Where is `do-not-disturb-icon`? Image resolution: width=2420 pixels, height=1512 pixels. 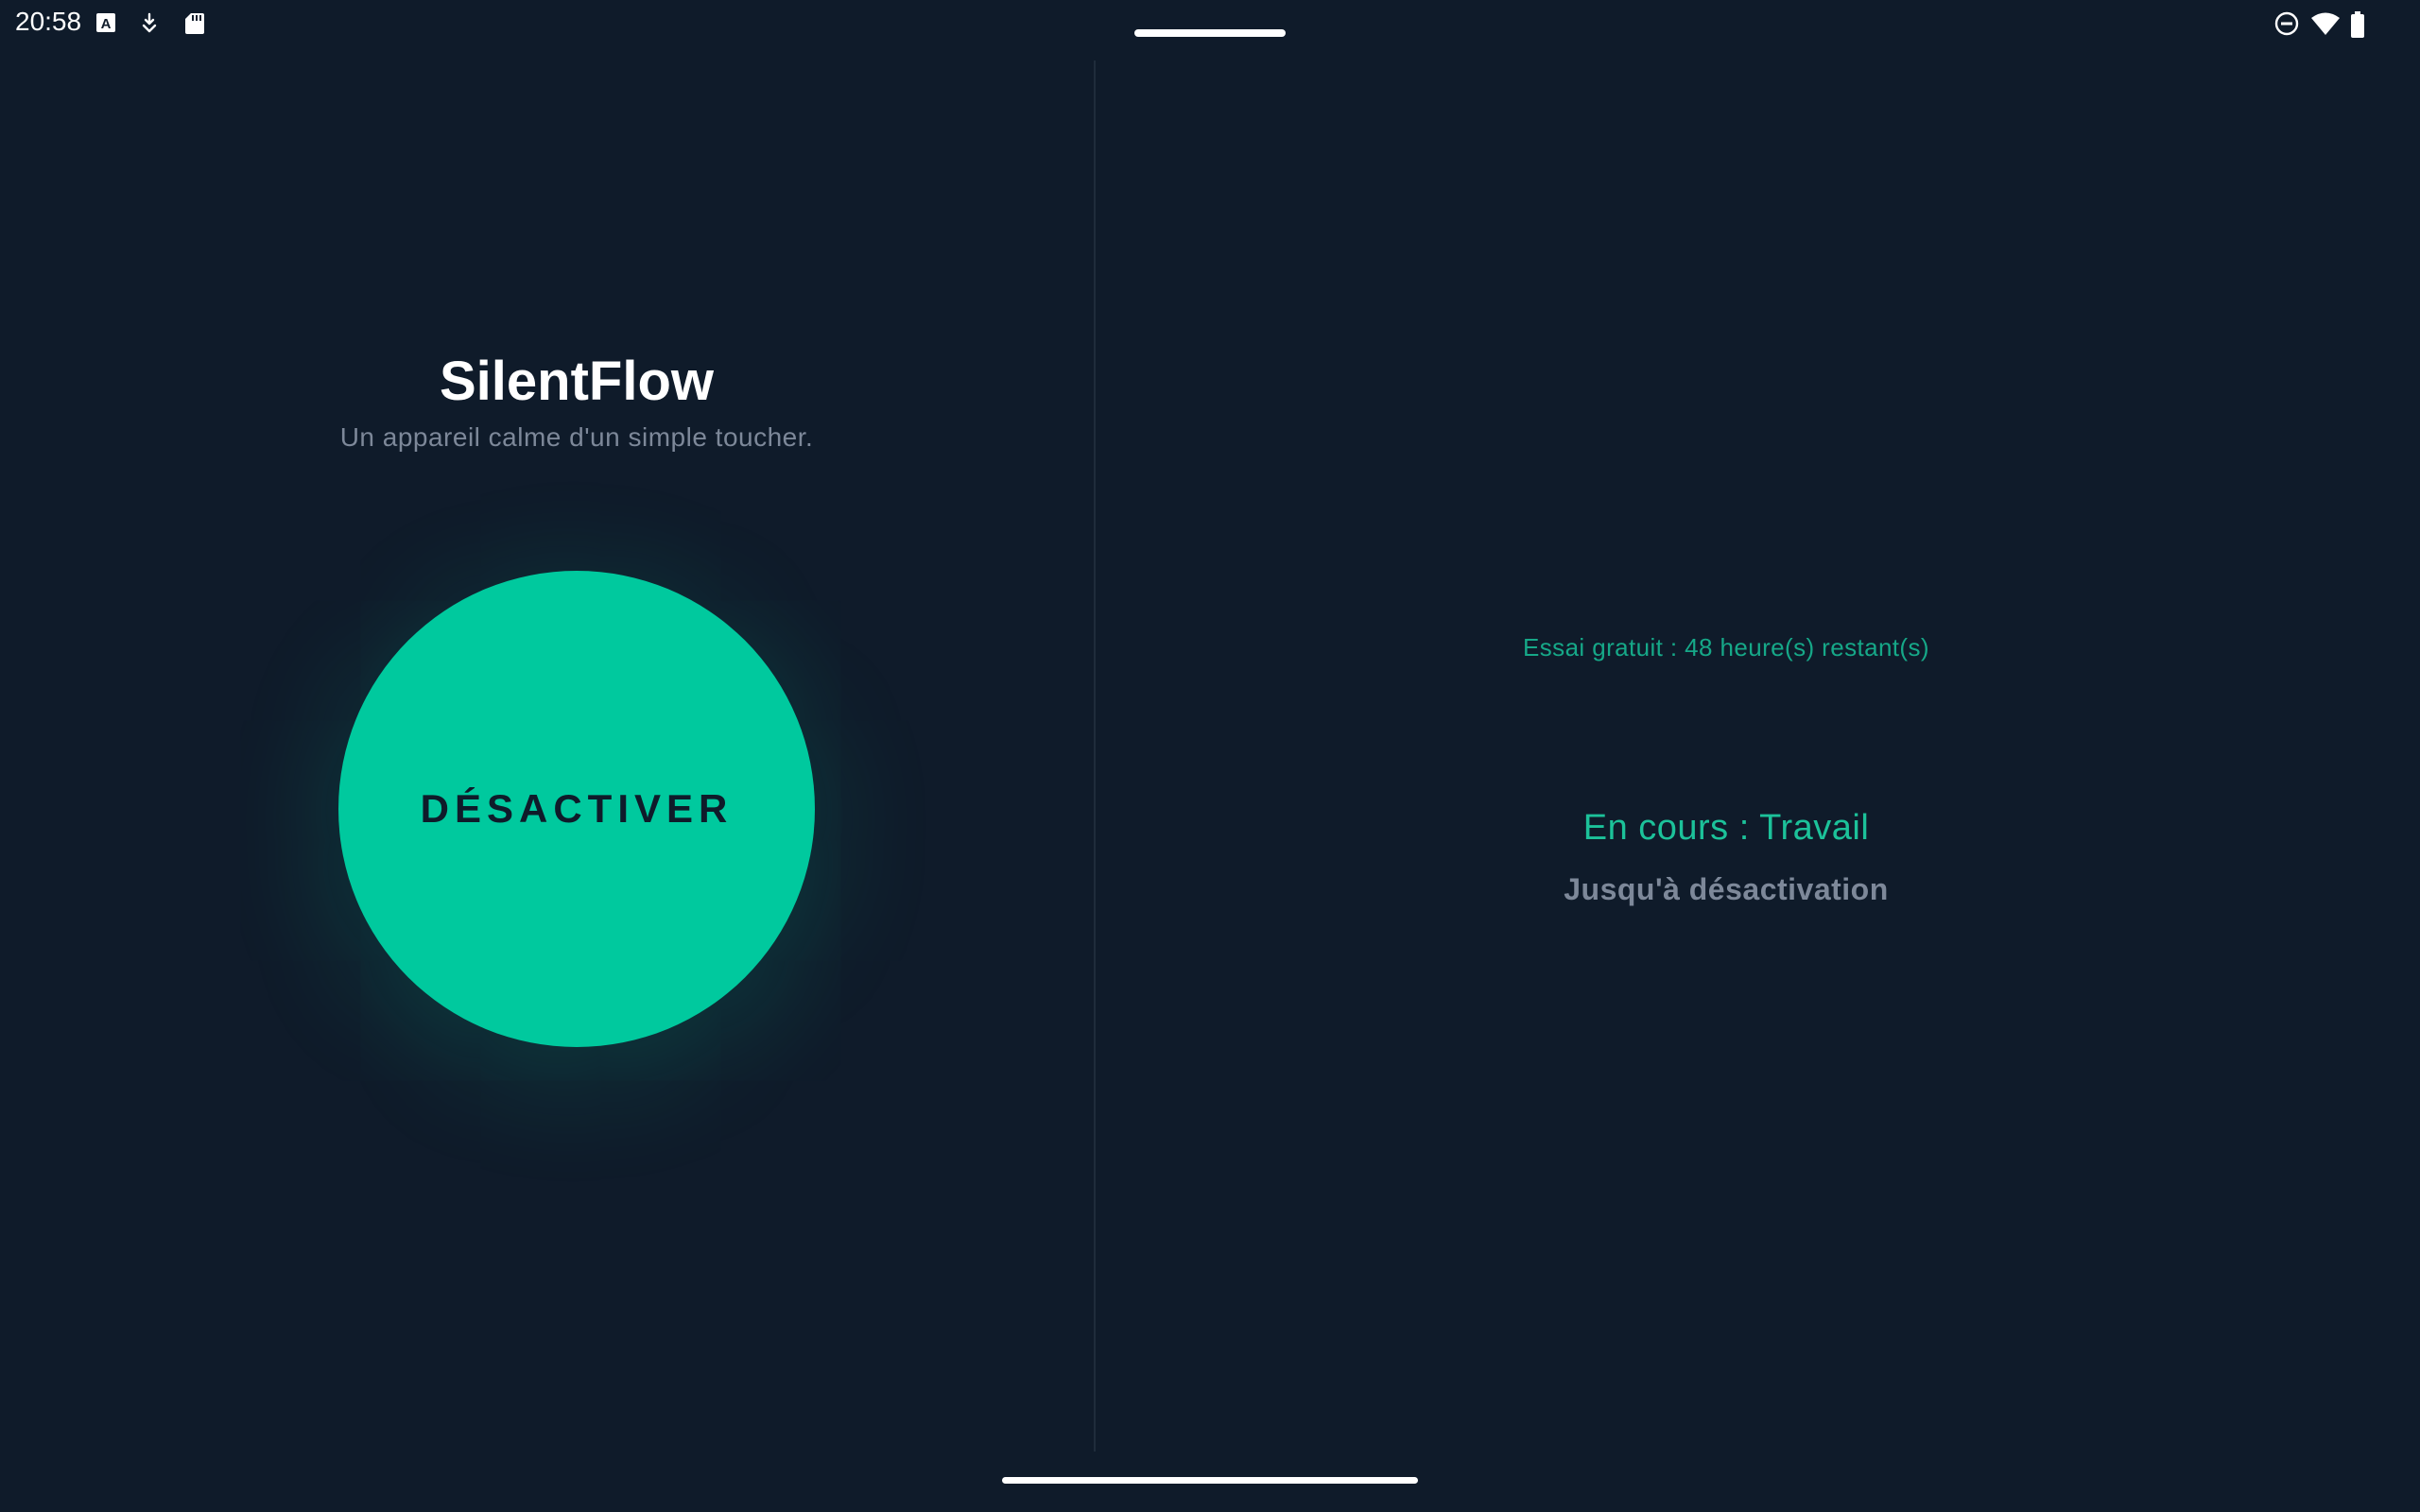 do-not-disturb-icon is located at coordinates (2287, 26).